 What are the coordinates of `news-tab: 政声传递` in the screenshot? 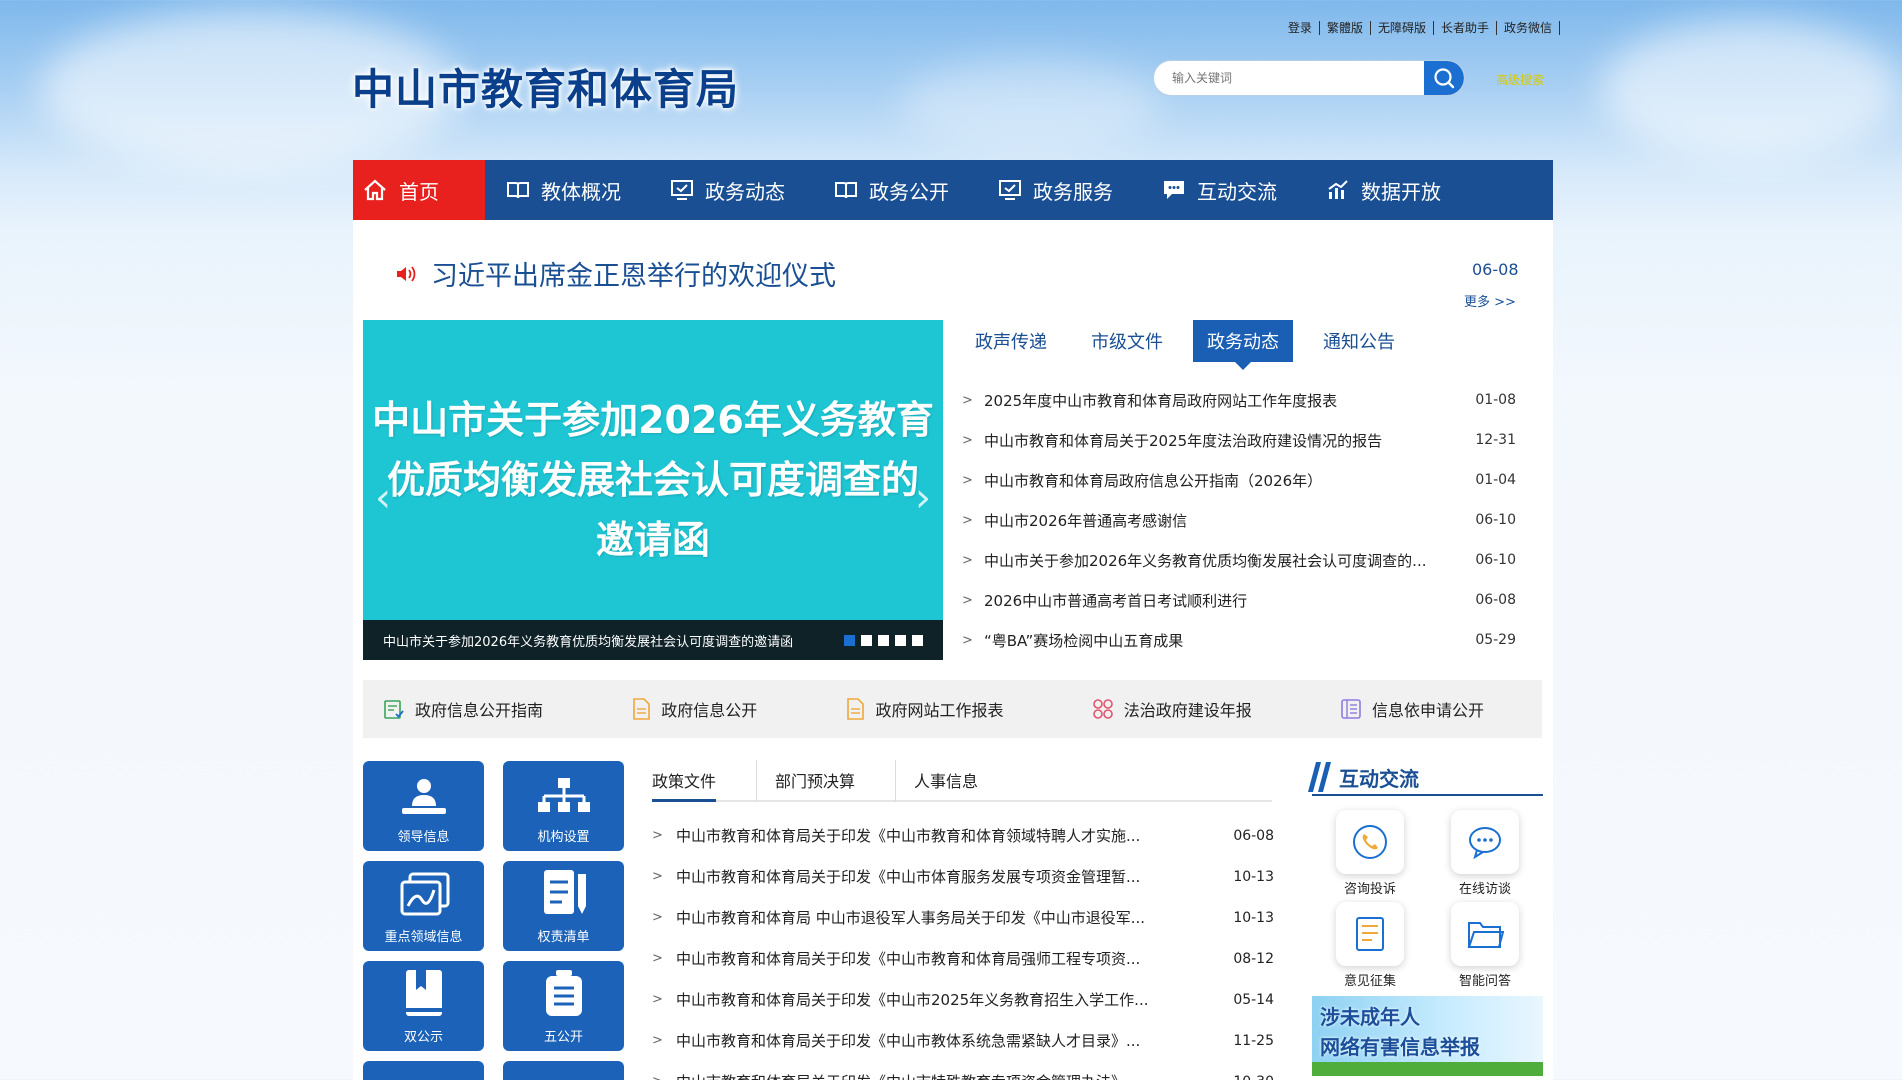 It's located at (1011, 341).